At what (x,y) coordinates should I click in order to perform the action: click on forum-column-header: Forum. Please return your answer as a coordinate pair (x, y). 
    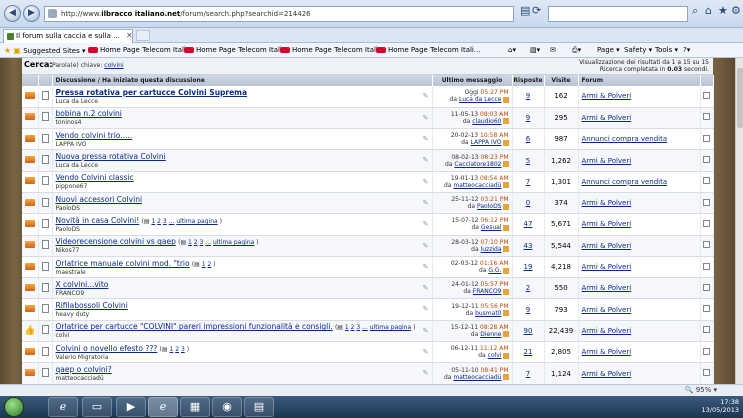
    Looking at the image, I should click on (639, 80).